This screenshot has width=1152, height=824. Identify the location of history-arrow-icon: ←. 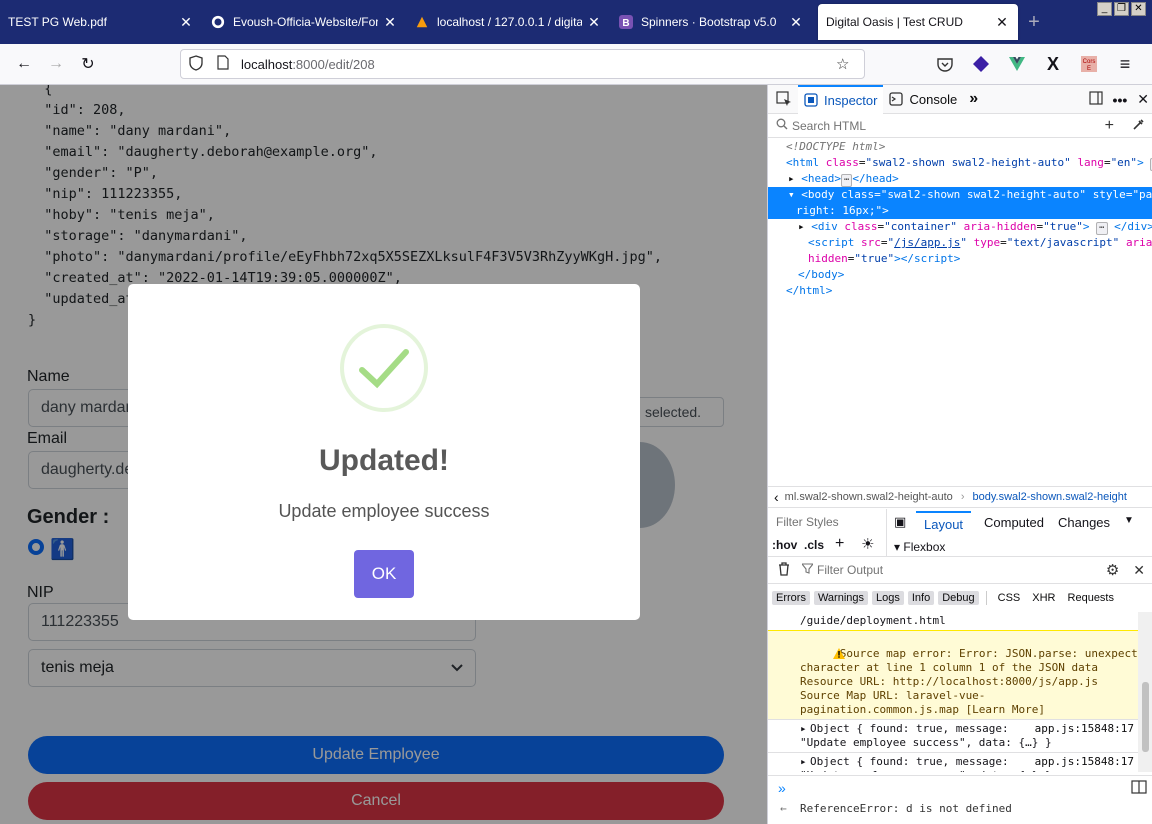
(783, 808).